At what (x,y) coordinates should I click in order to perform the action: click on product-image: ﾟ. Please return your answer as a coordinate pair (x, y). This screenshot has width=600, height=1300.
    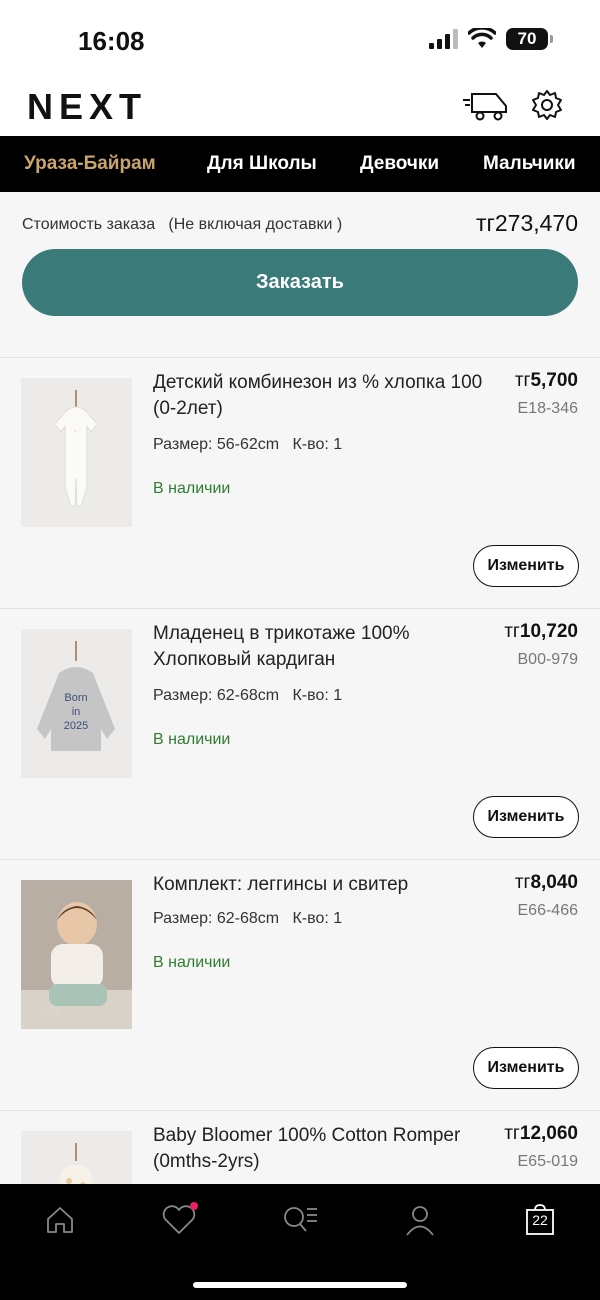
    Looking at the image, I should click on (76, 452).